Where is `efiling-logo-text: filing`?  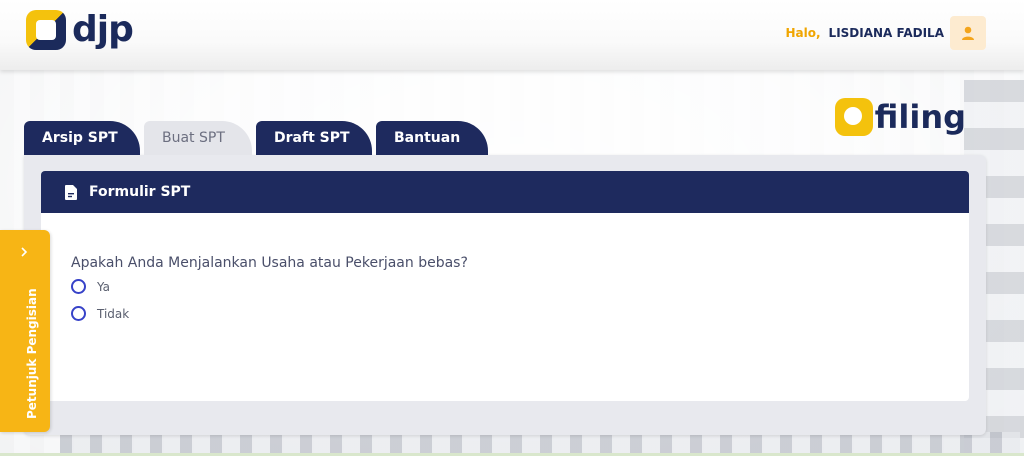 efiling-logo-text: filing is located at coordinates (920, 117).